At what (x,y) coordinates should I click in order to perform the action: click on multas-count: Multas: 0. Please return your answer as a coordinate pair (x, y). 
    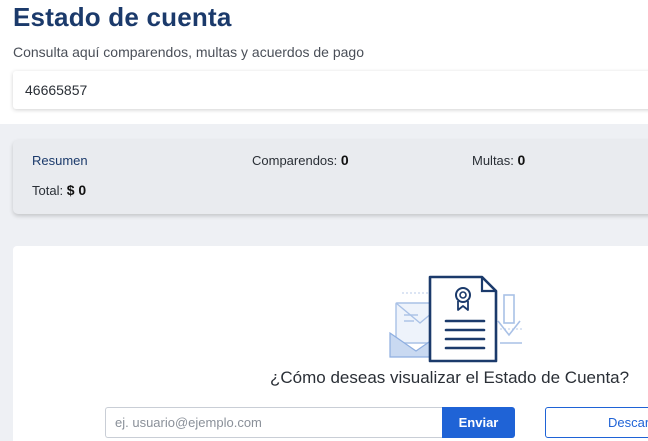
    Looking at the image, I should click on (498, 160).